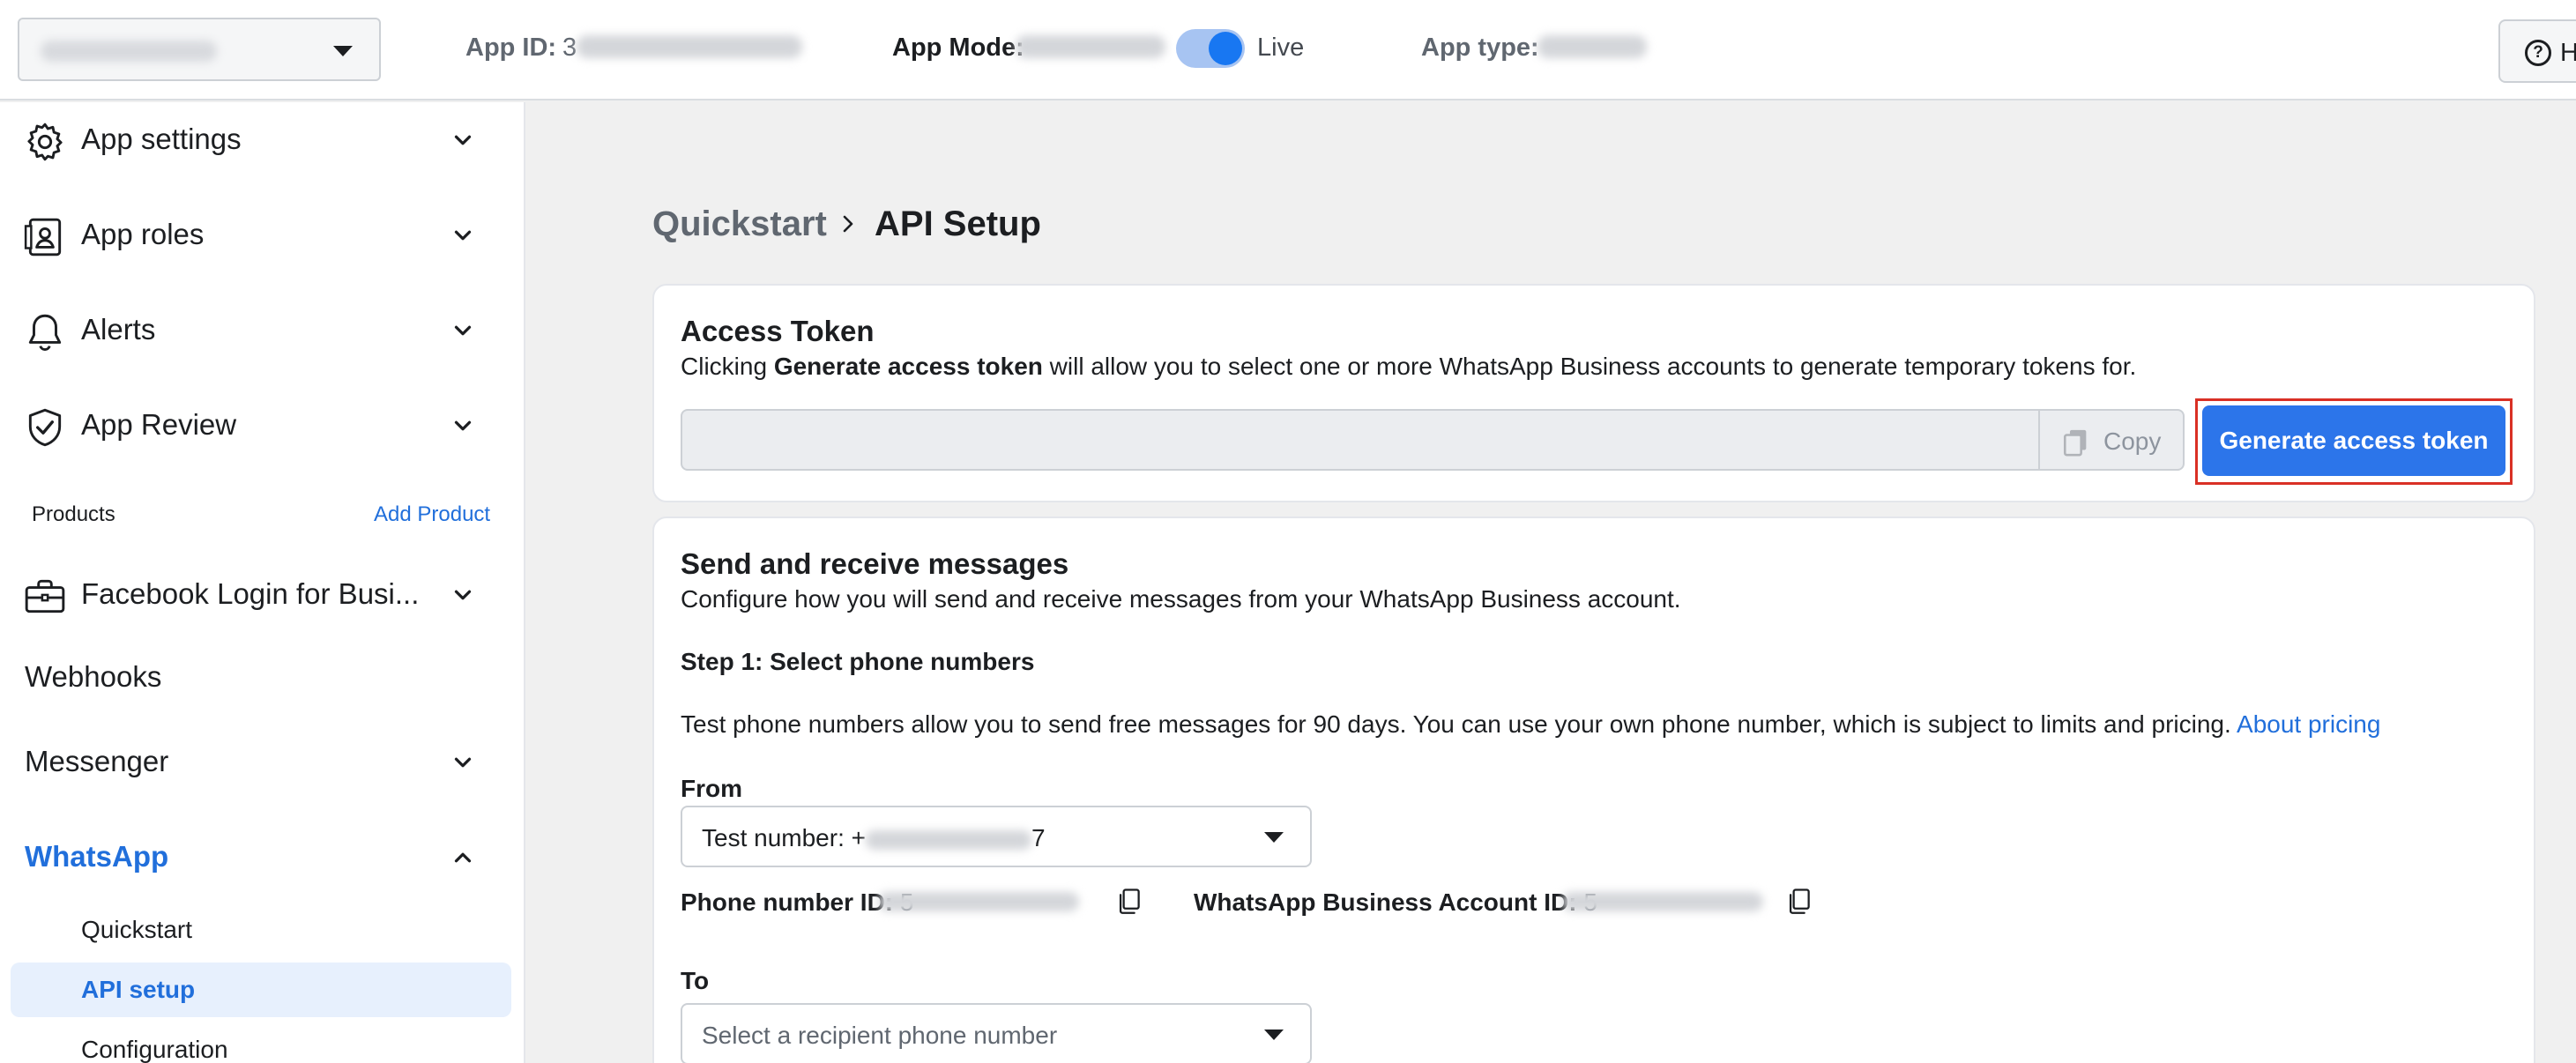 The width and height of the screenshot is (2576, 1063). I want to click on sidebar-item-label: App Review, so click(159, 425).